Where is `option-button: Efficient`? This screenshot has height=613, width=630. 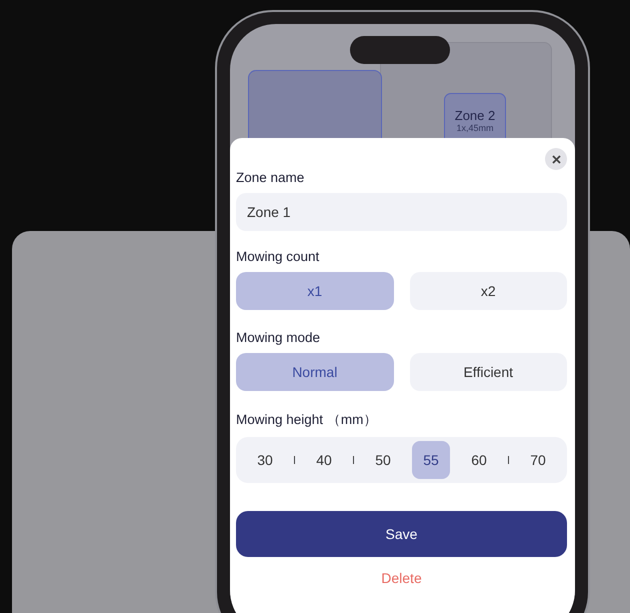 option-button: Efficient is located at coordinates (488, 372).